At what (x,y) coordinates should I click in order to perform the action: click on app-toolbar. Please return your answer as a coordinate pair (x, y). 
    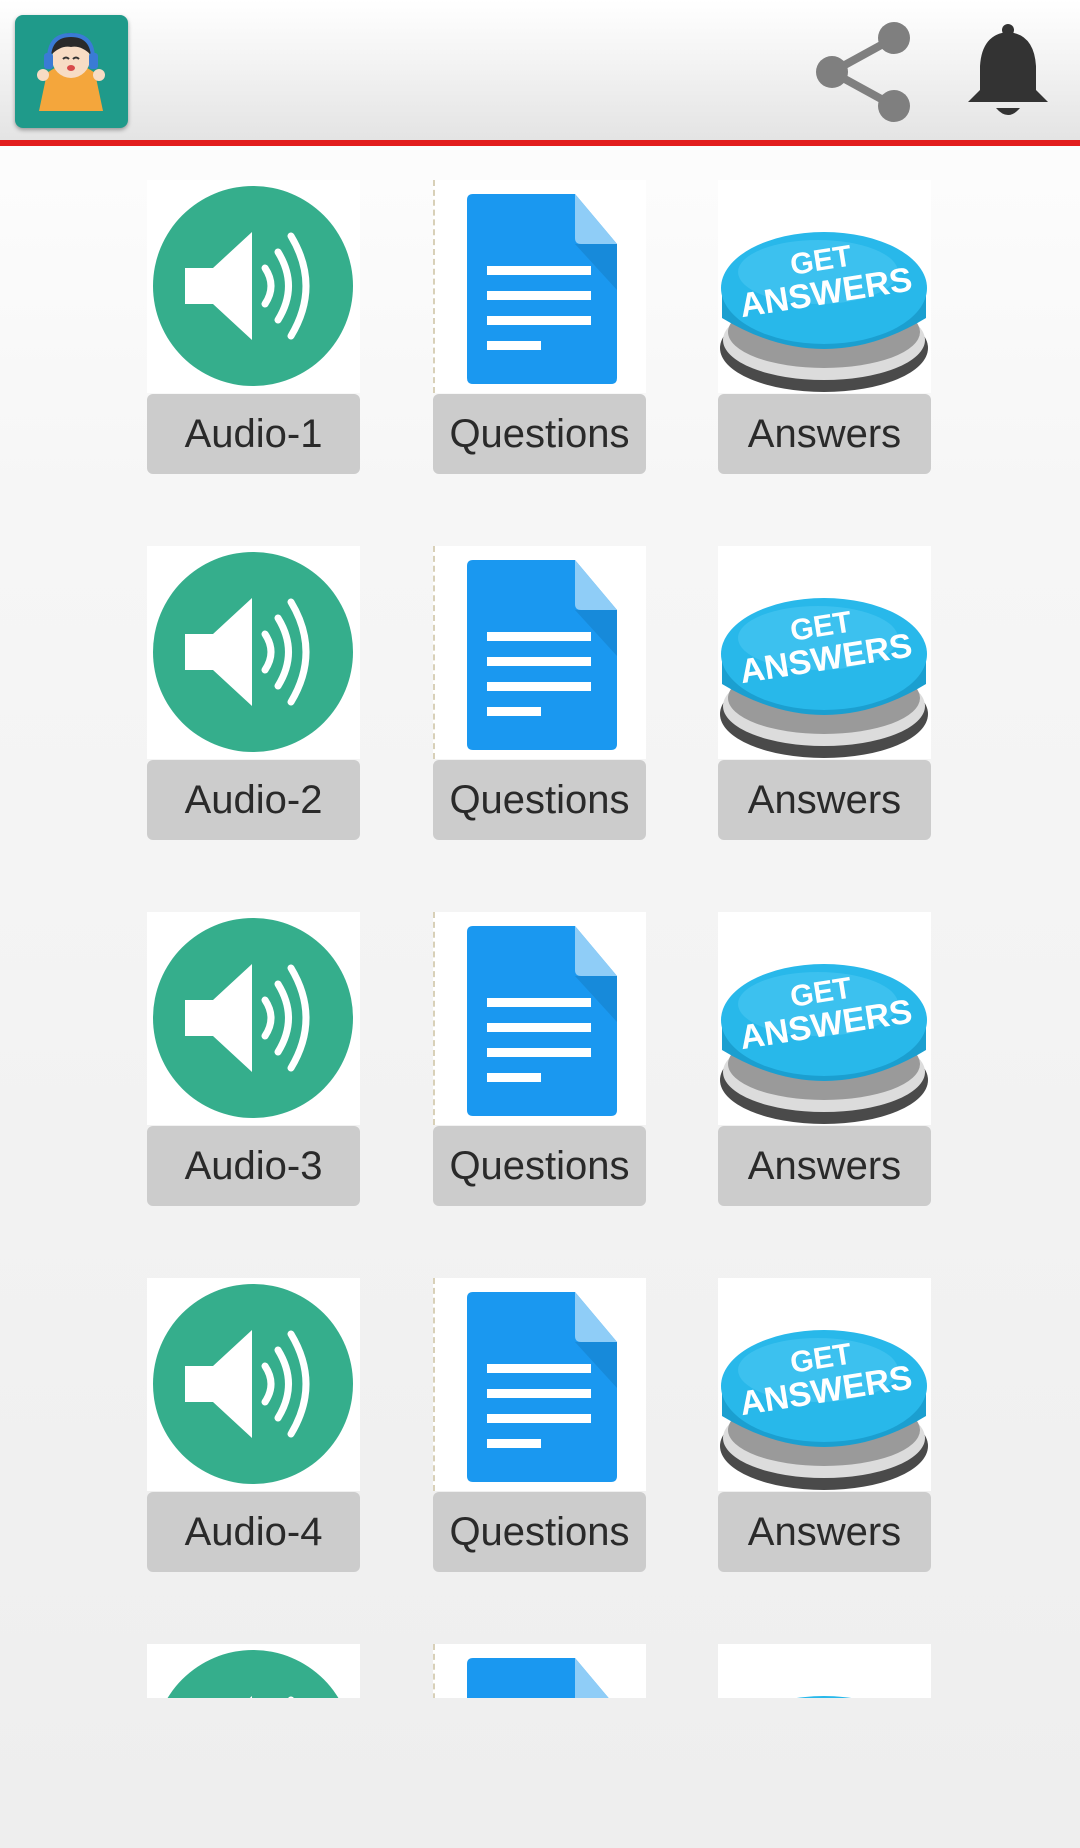
    Looking at the image, I should click on (540, 73).